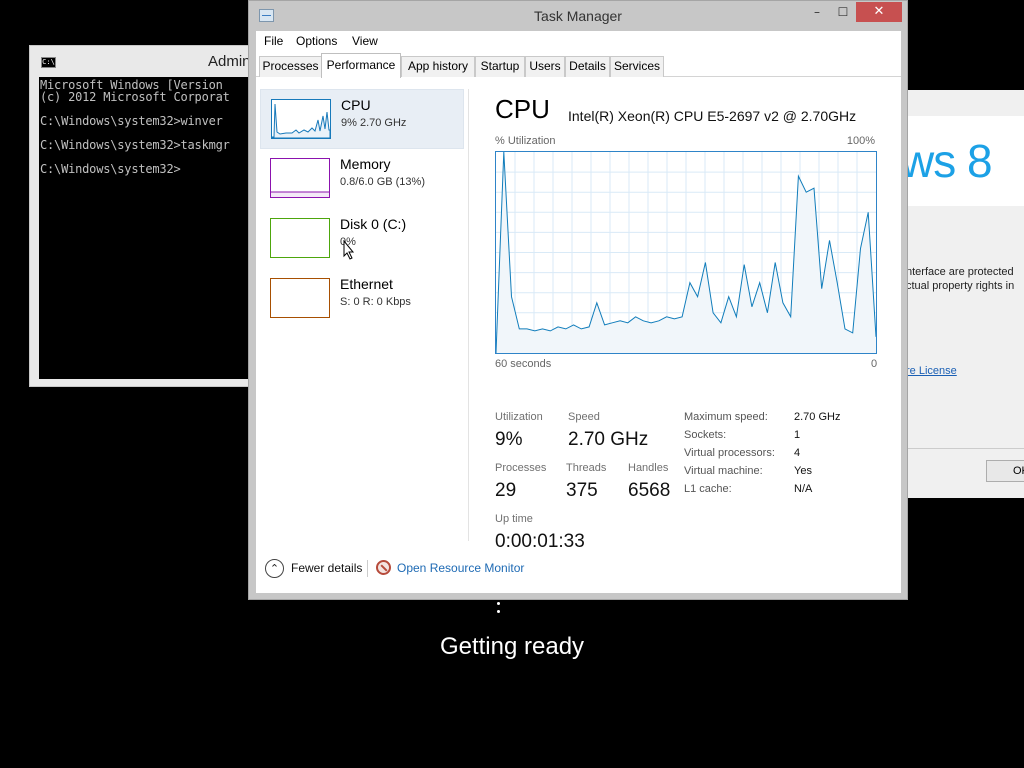 This screenshot has height=768, width=1024. I want to click on processes-label: Processes, so click(521, 468).